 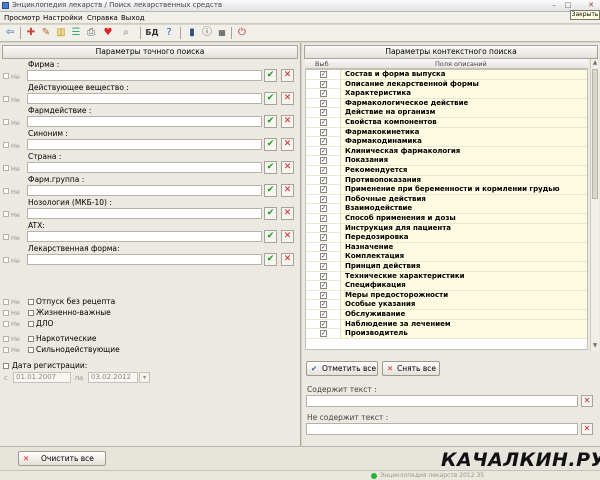 What do you see at coordinates (10, 33) in the screenshot?
I see `back-arrow-icon: ⇦` at bounding box center [10, 33].